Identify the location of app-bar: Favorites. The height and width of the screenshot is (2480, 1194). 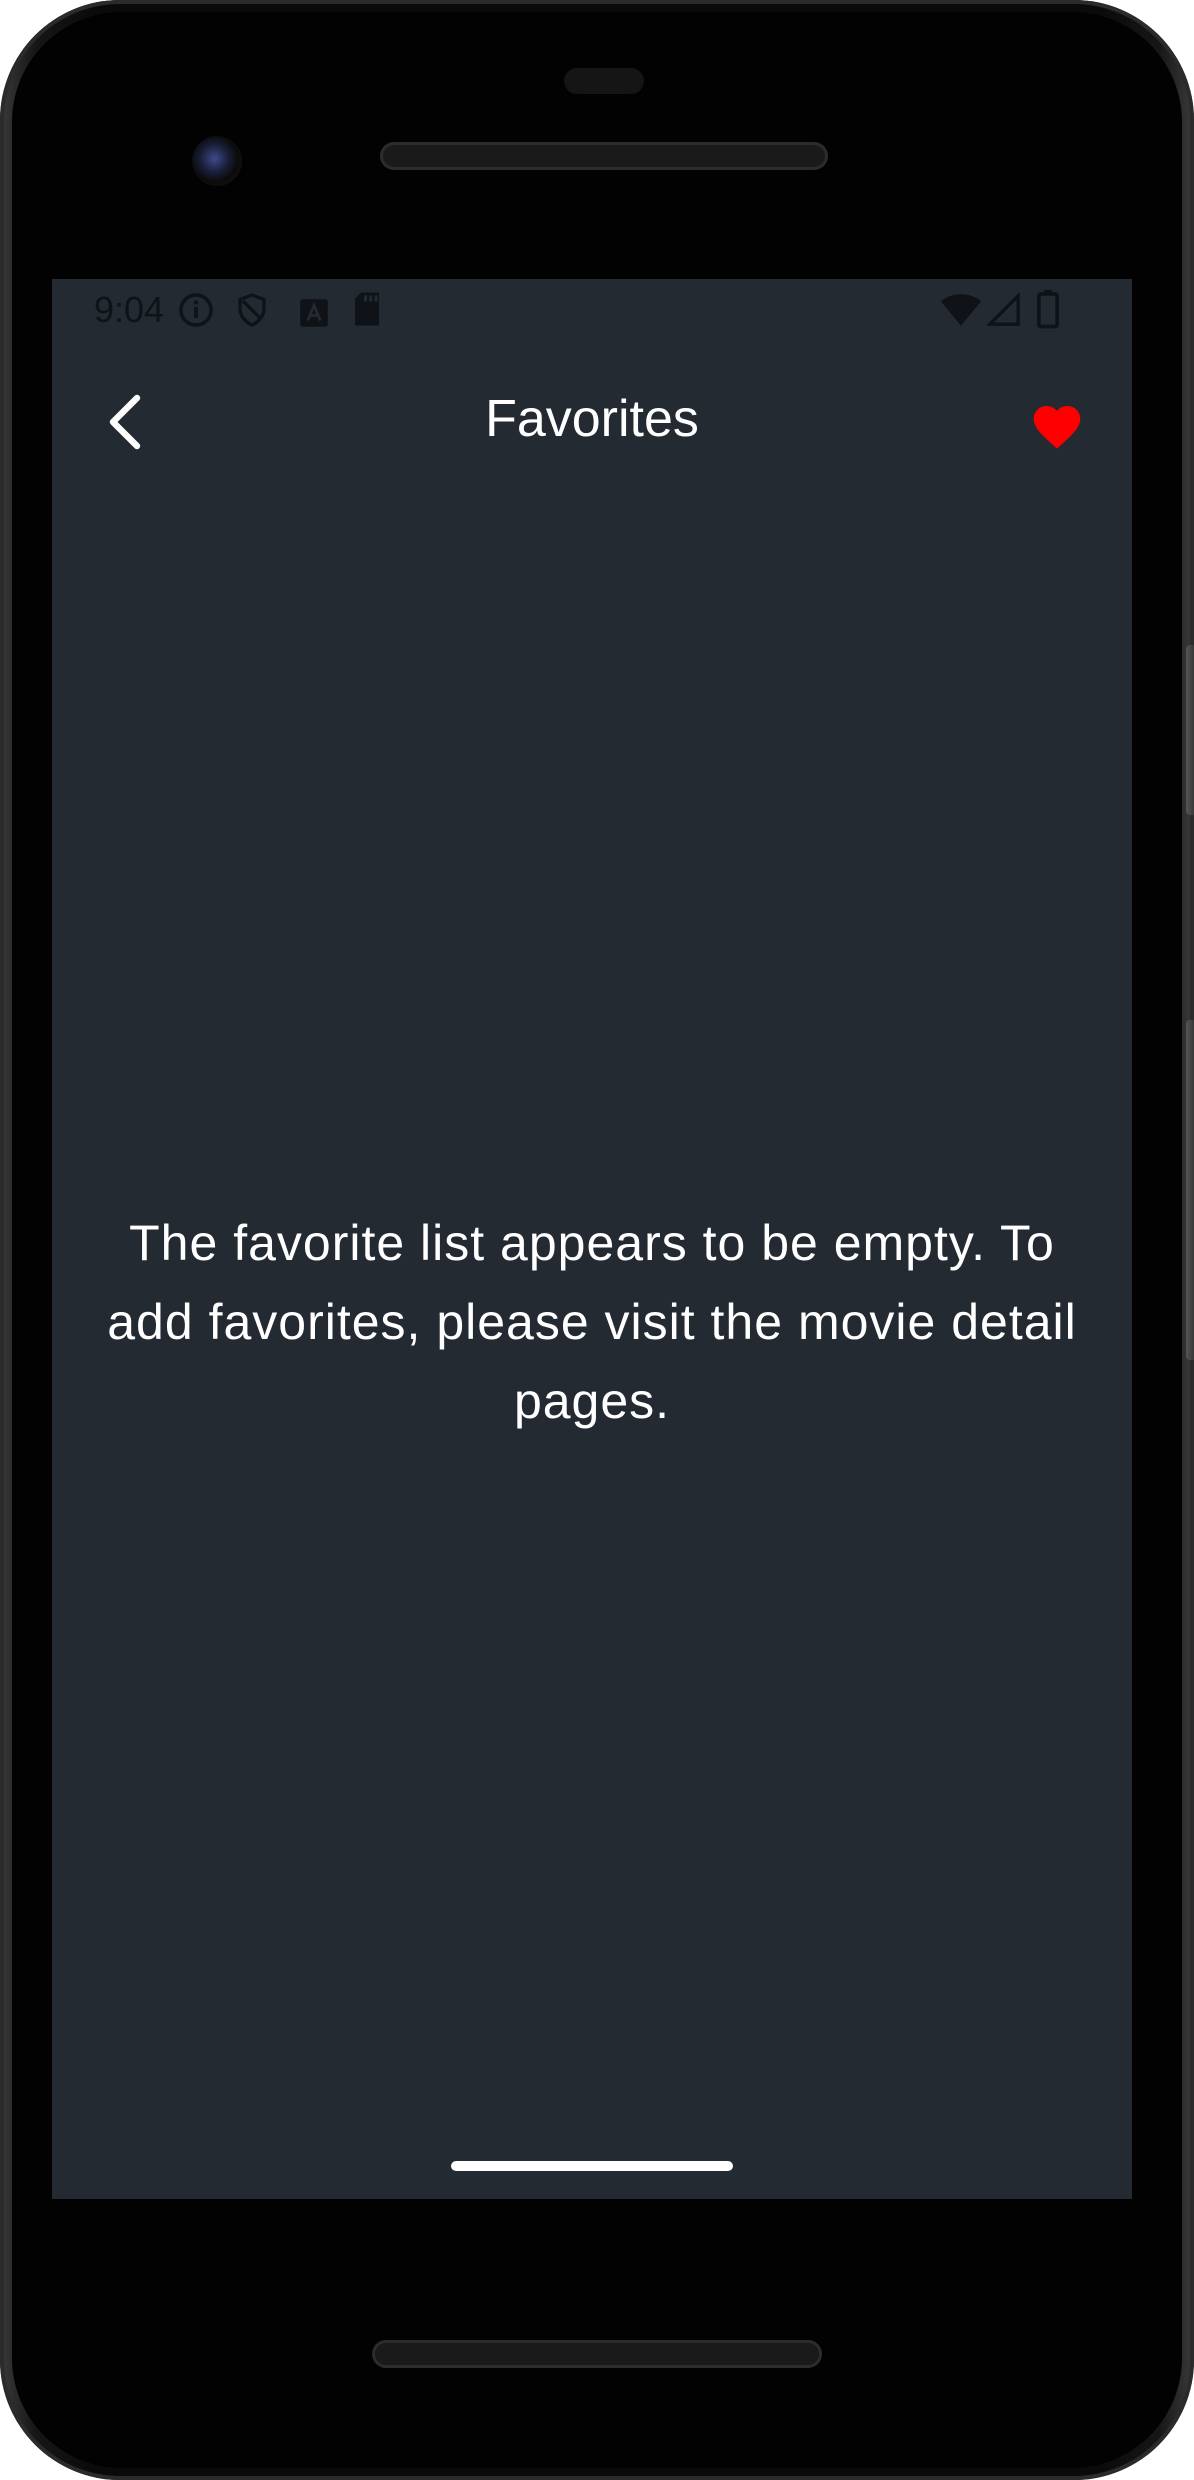
(592, 421).